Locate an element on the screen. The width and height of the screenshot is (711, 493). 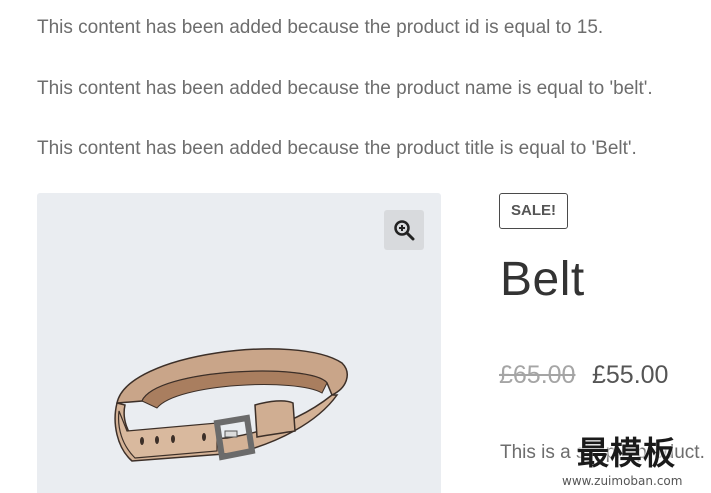
product-title: Belt is located at coordinates (542, 279).